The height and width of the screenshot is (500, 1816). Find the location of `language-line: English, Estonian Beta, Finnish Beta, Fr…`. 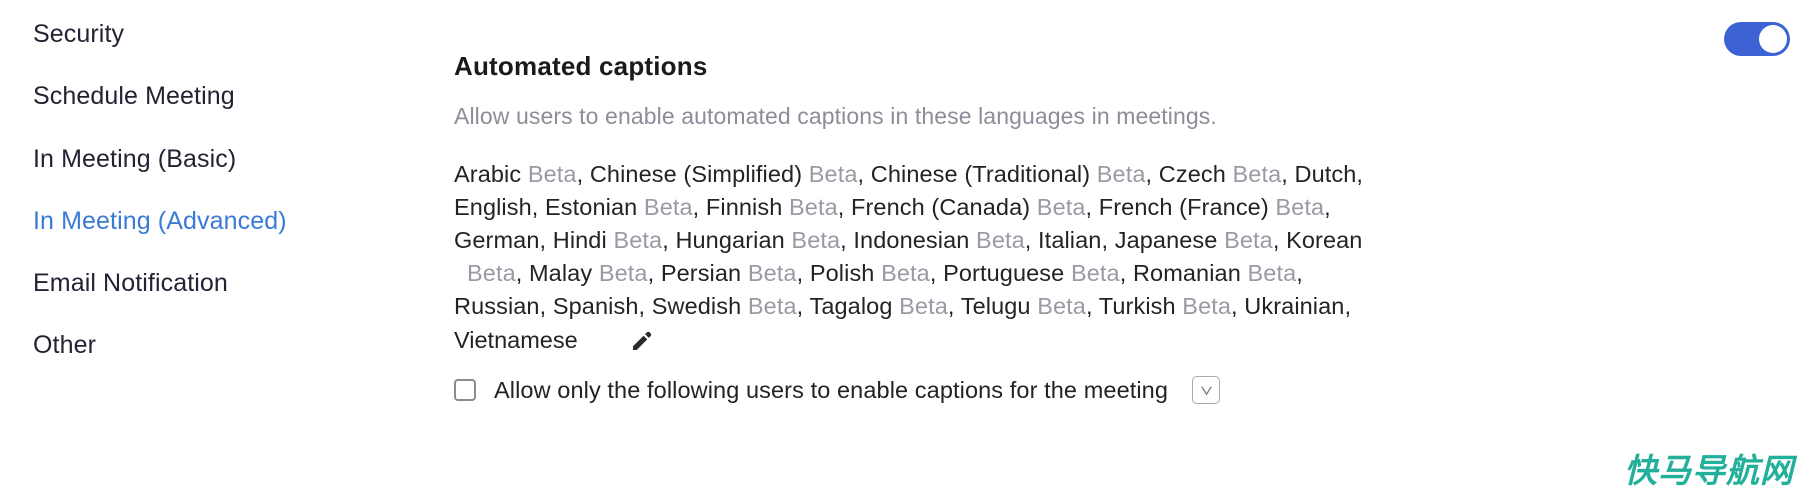

language-line: English, Estonian Beta, Finnish Beta, Fr… is located at coordinates (969, 207).